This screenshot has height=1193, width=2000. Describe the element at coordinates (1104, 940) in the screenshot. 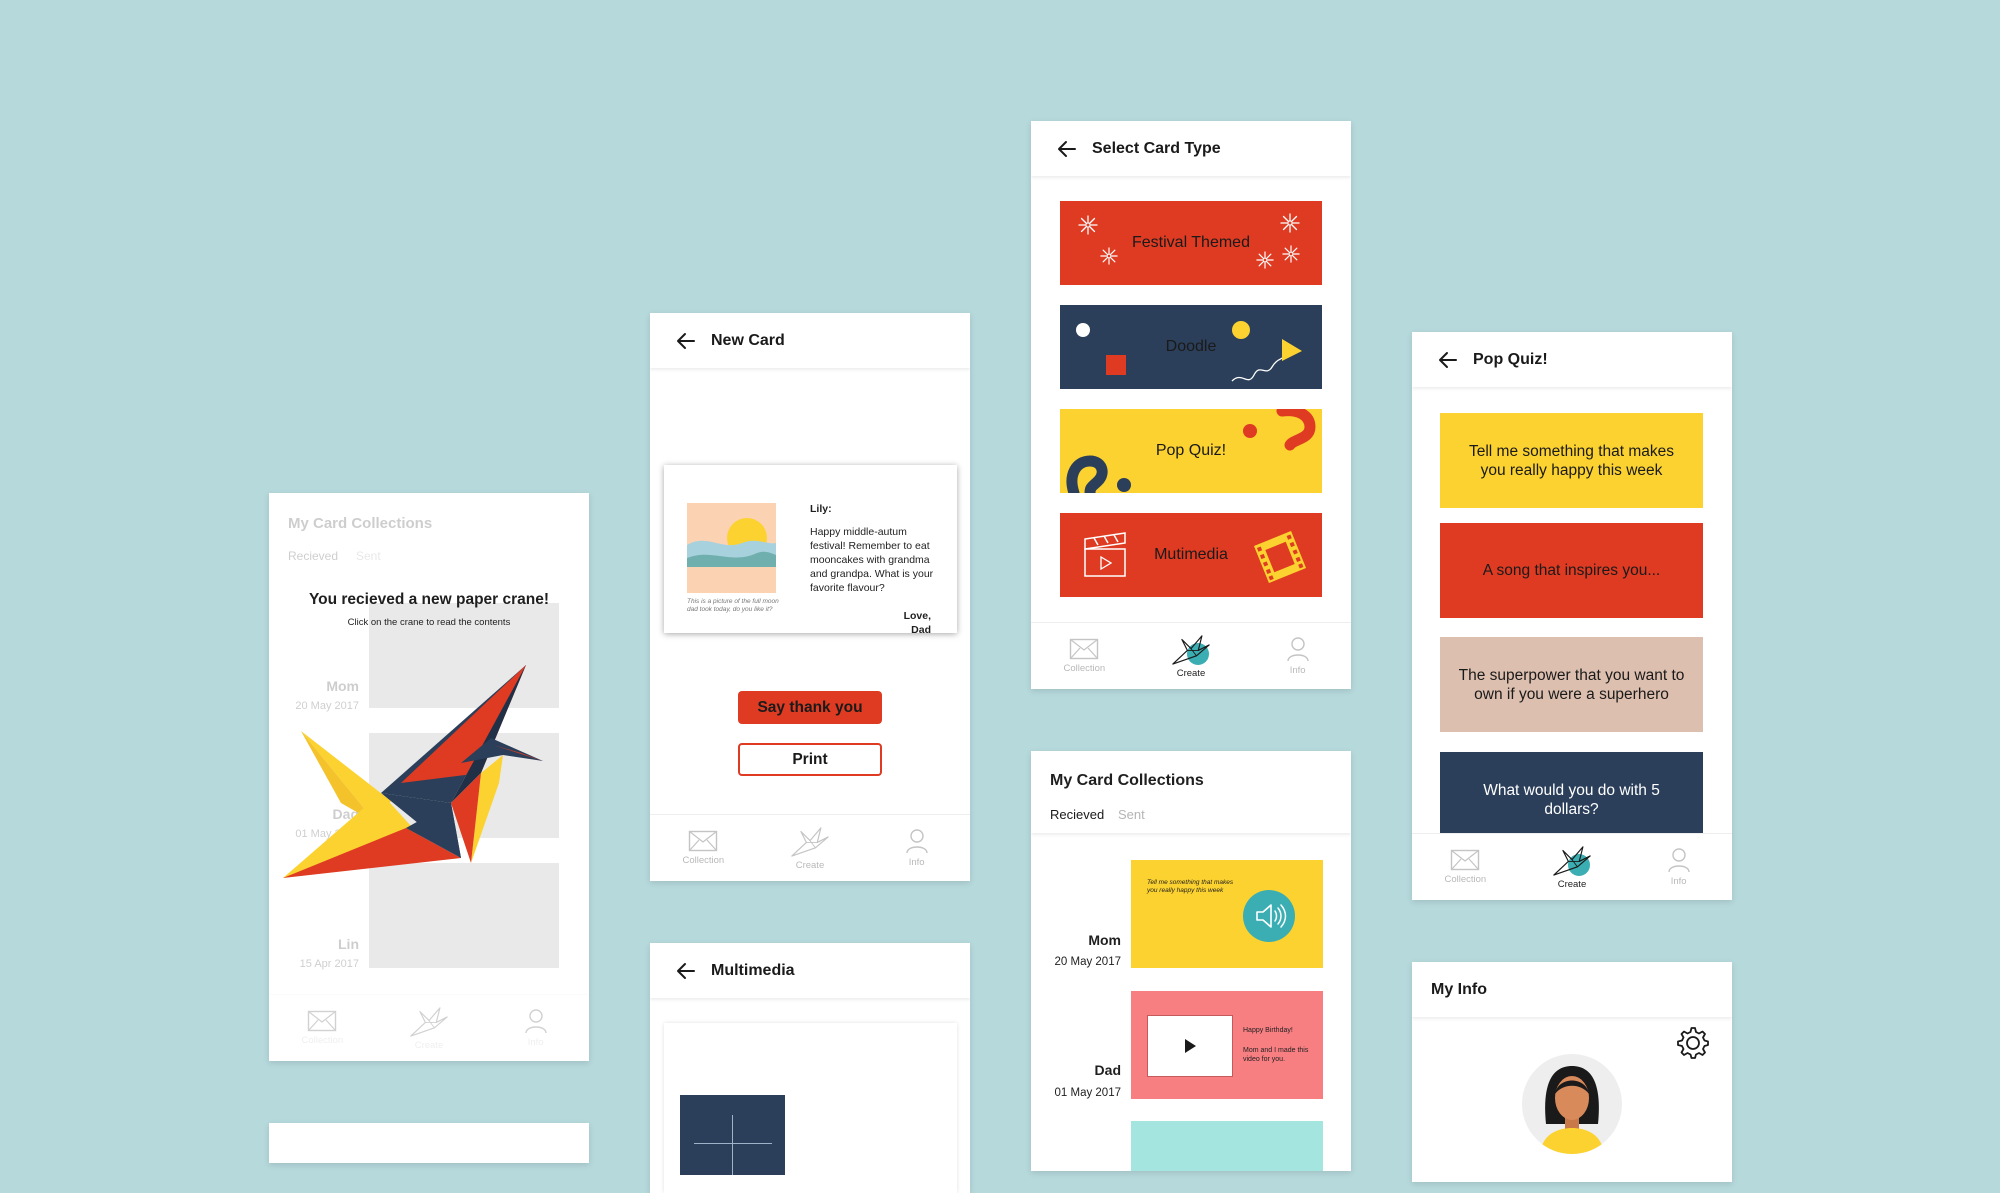

I see `entry-name-mom: Mom` at that location.